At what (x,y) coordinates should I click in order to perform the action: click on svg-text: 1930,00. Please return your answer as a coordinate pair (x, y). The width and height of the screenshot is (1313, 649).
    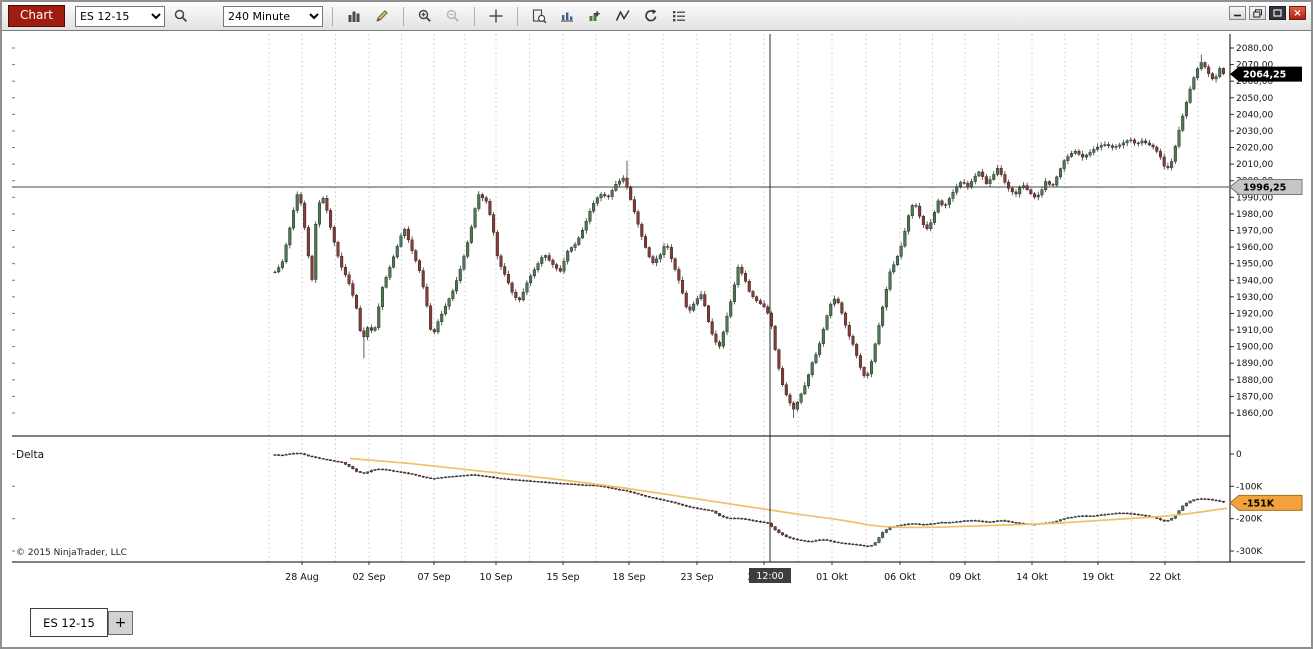
    Looking at the image, I should click on (1254, 298).